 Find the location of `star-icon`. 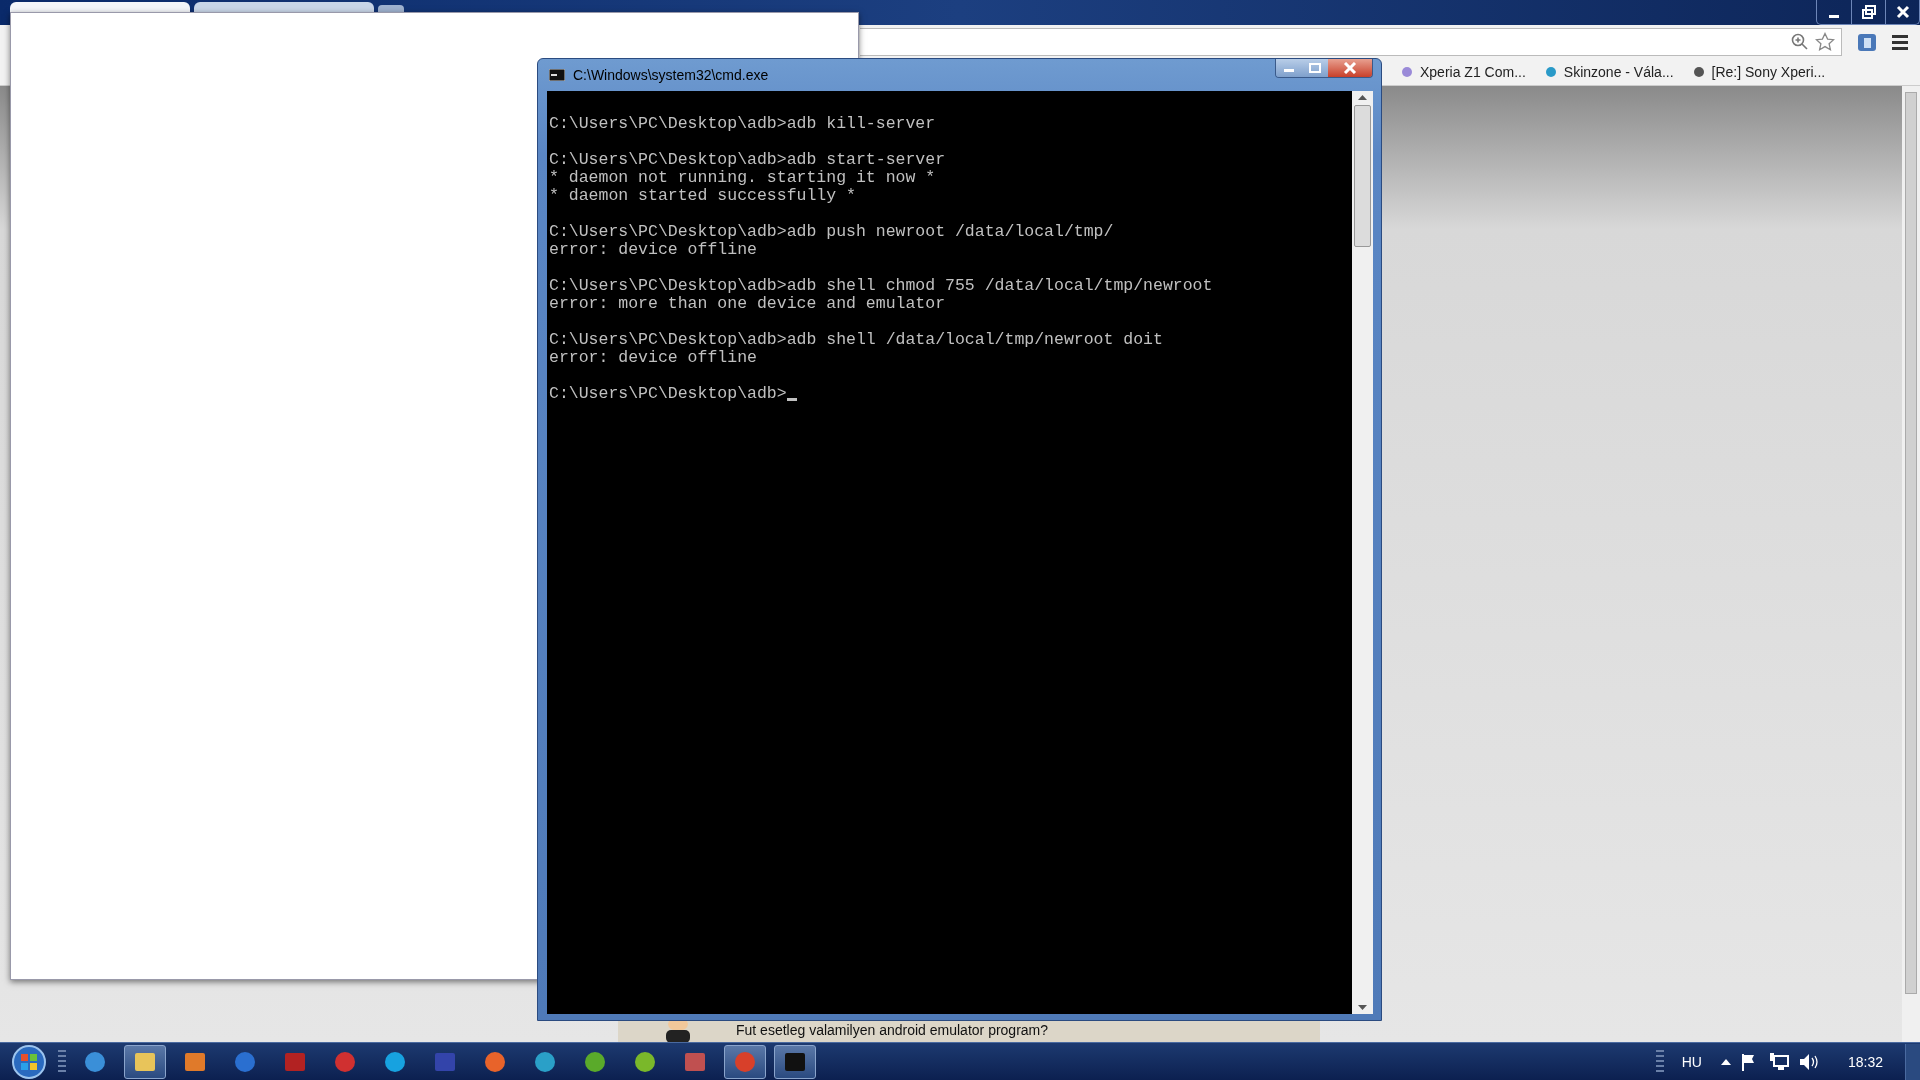

star-icon is located at coordinates (1825, 42).